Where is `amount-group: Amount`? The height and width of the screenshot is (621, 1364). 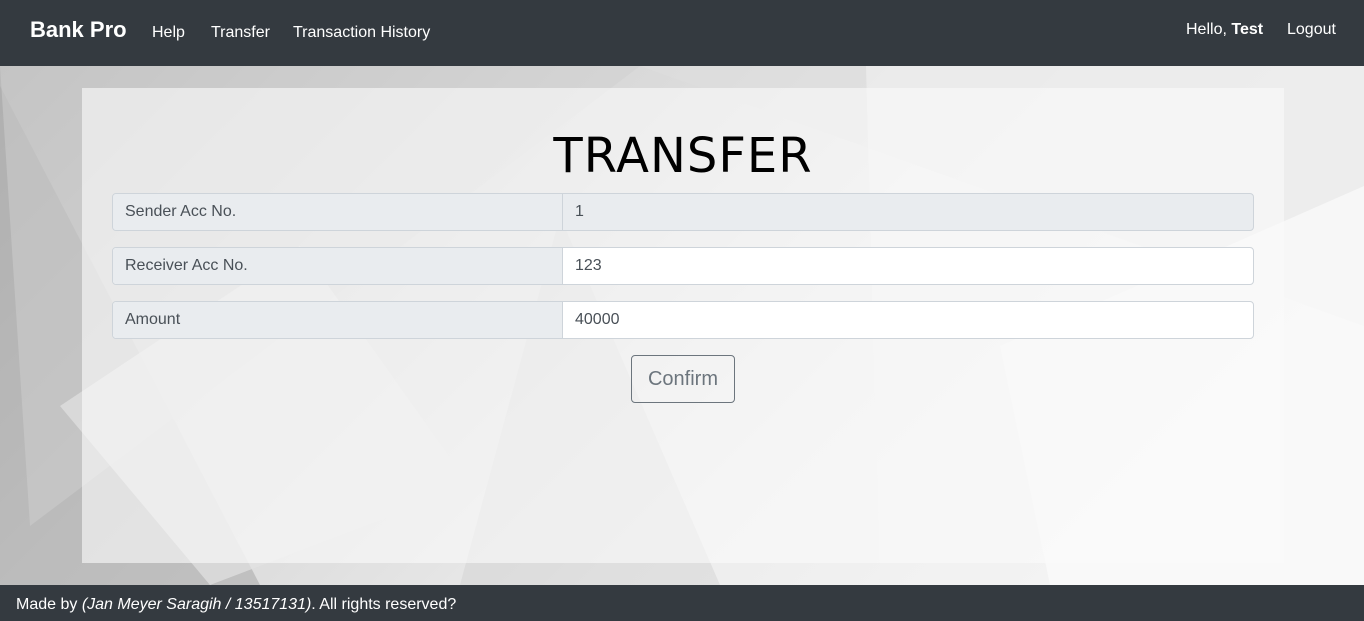 amount-group: Amount is located at coordinates (683, 320).